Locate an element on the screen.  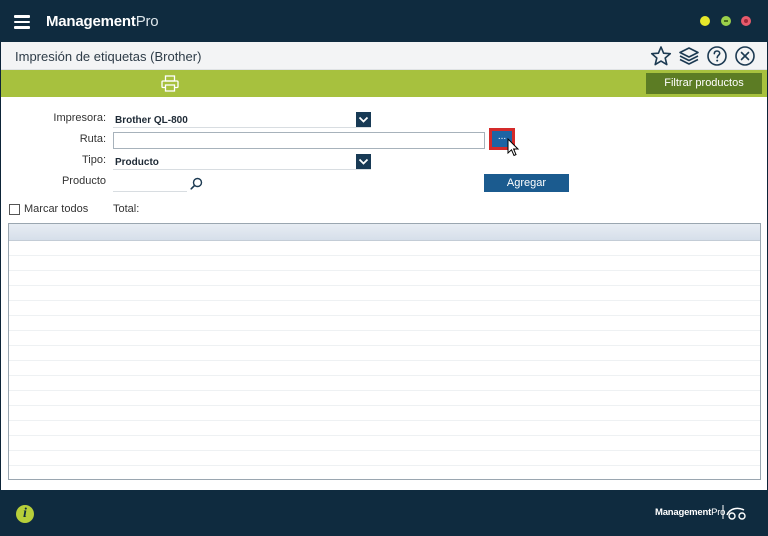
close-window-button is located at coordinates (746, 21).